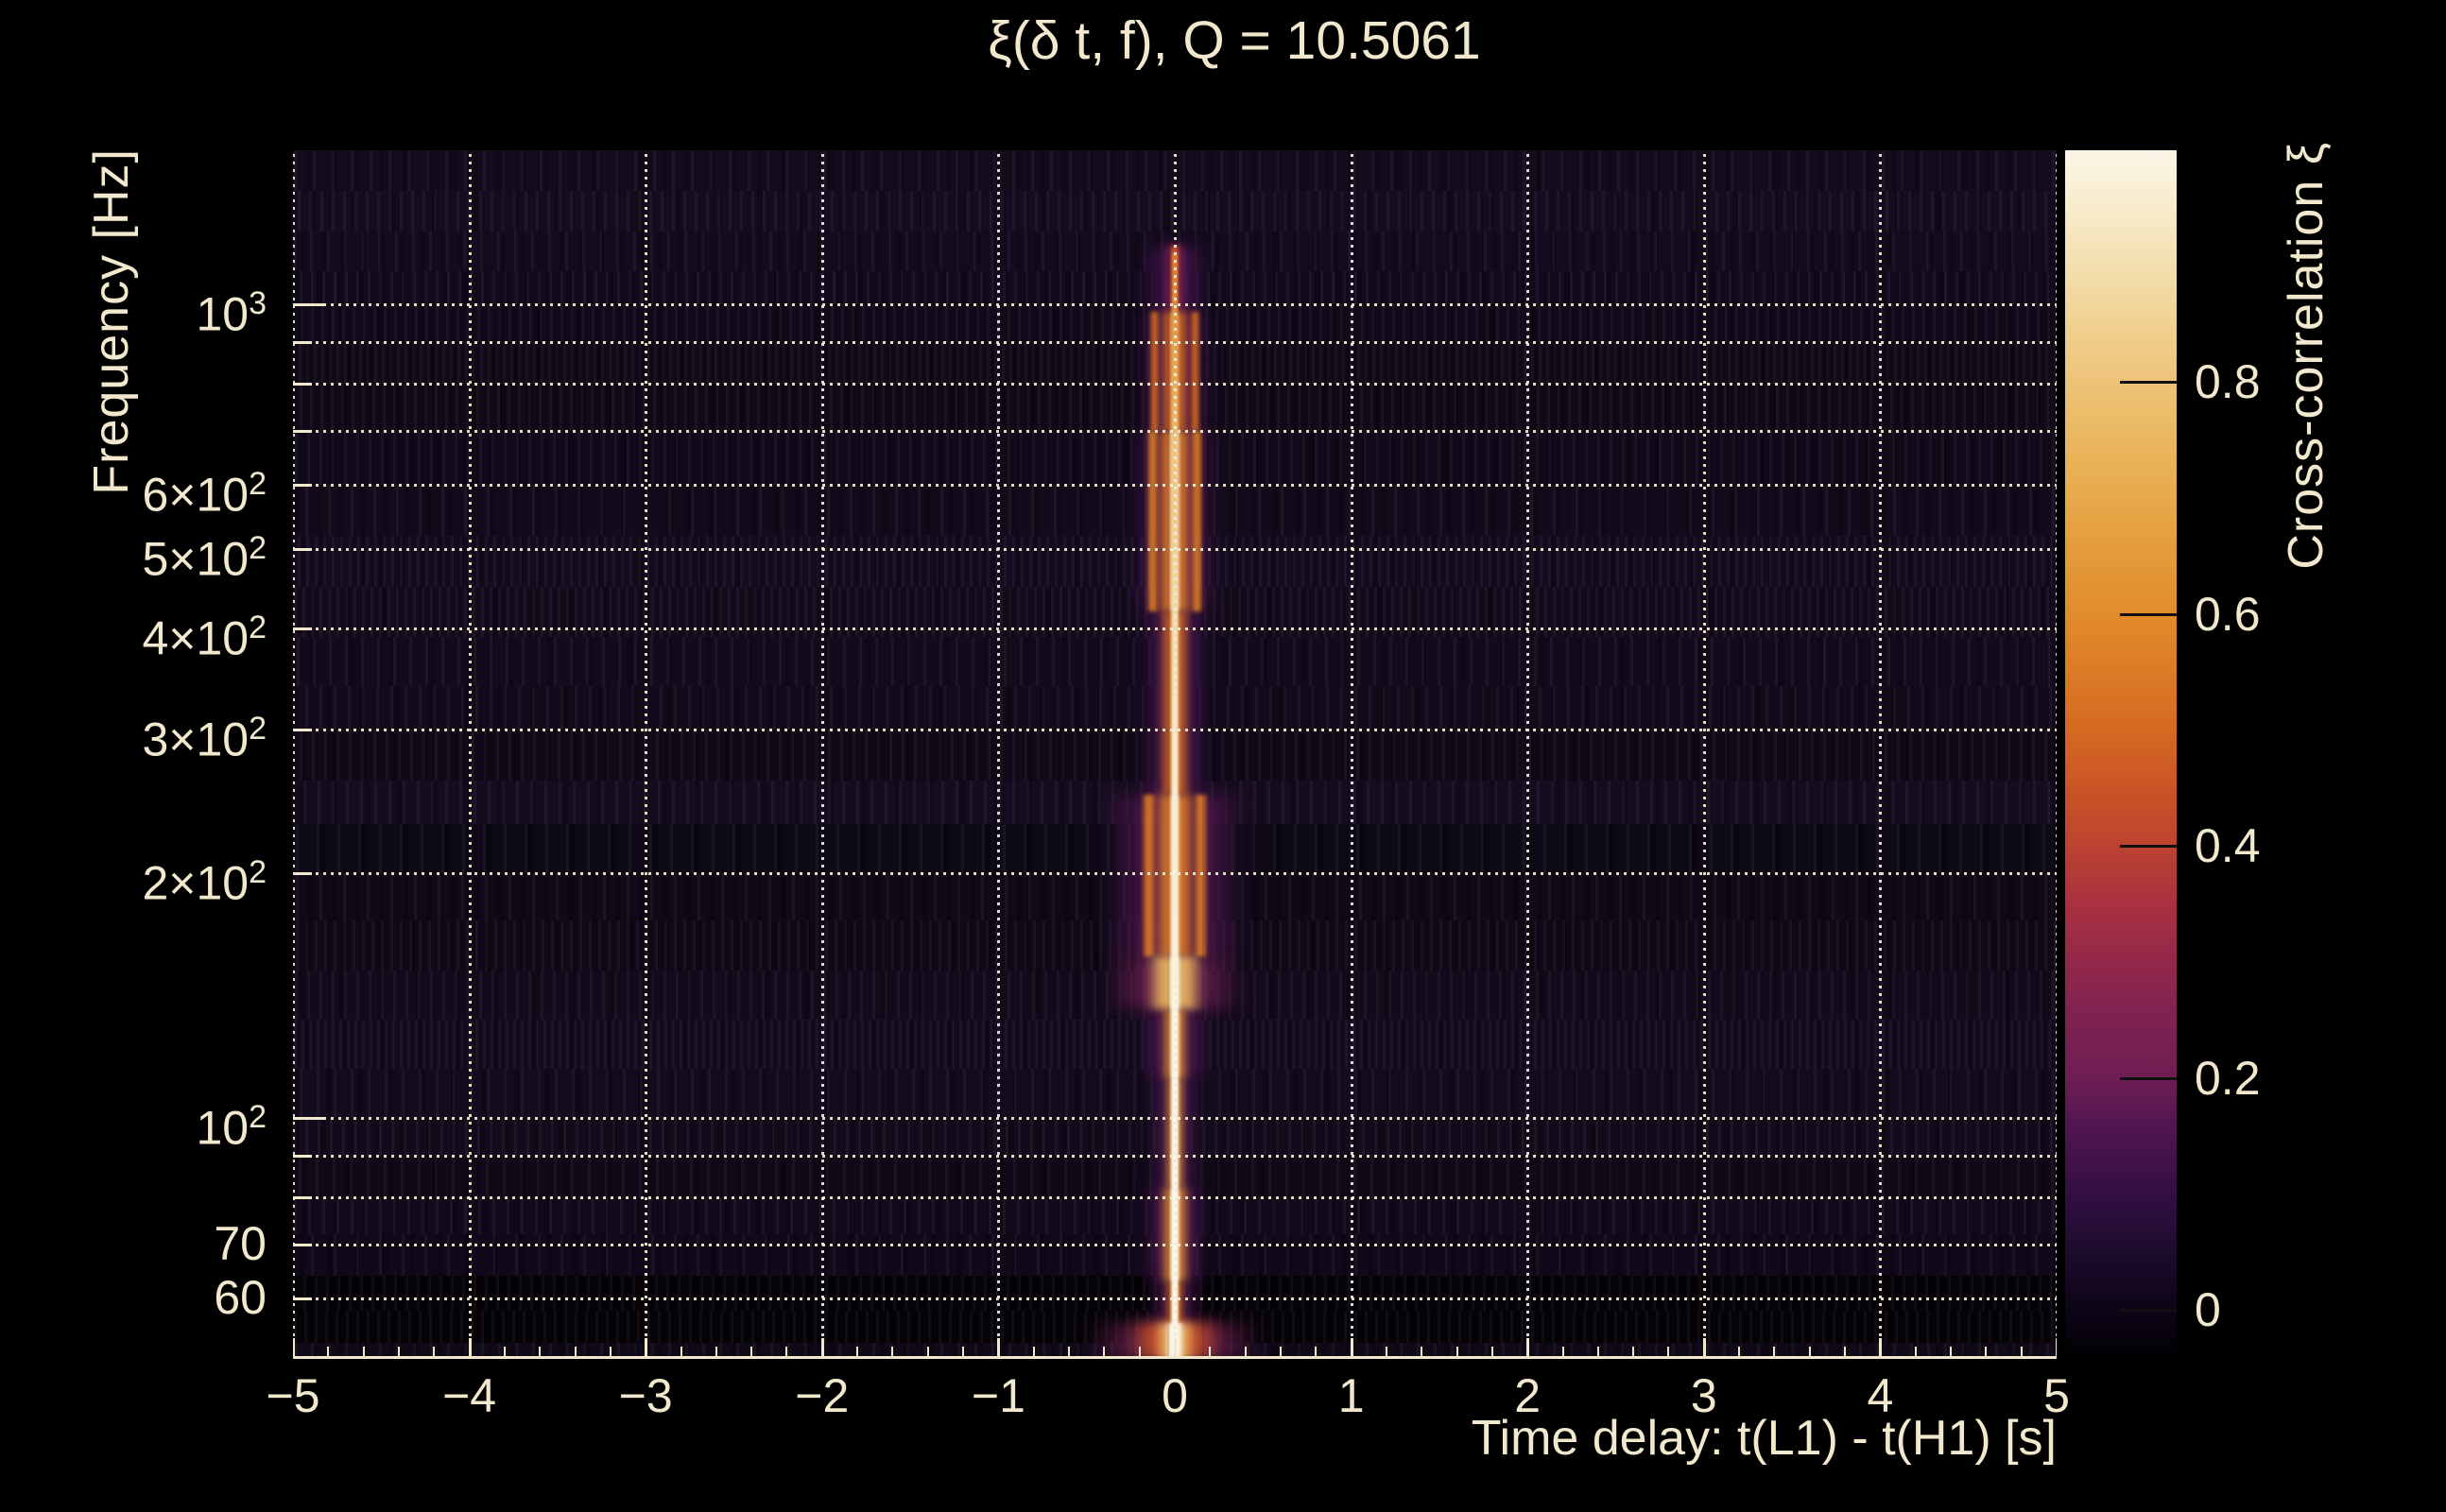 The image size is (2446, 1512). Describe the element at coordinates (205, 494) in the screenshot. I see `y-tick-label: 6×102` at that location.